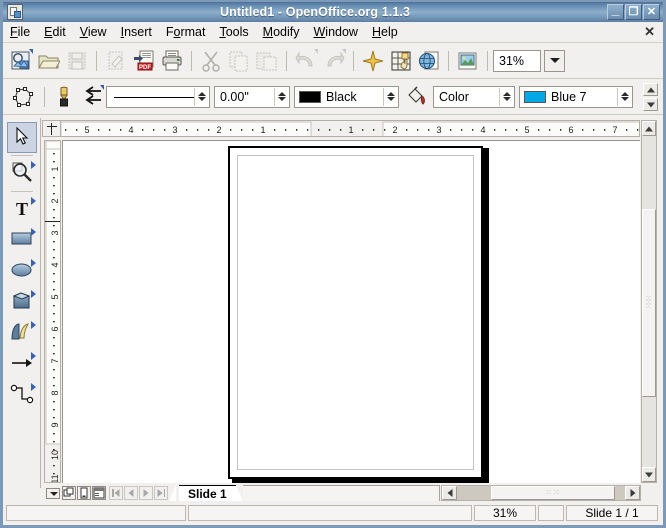 This screenshot has height=528, width=666. I want to click on master-view-button, so click(84, 493).